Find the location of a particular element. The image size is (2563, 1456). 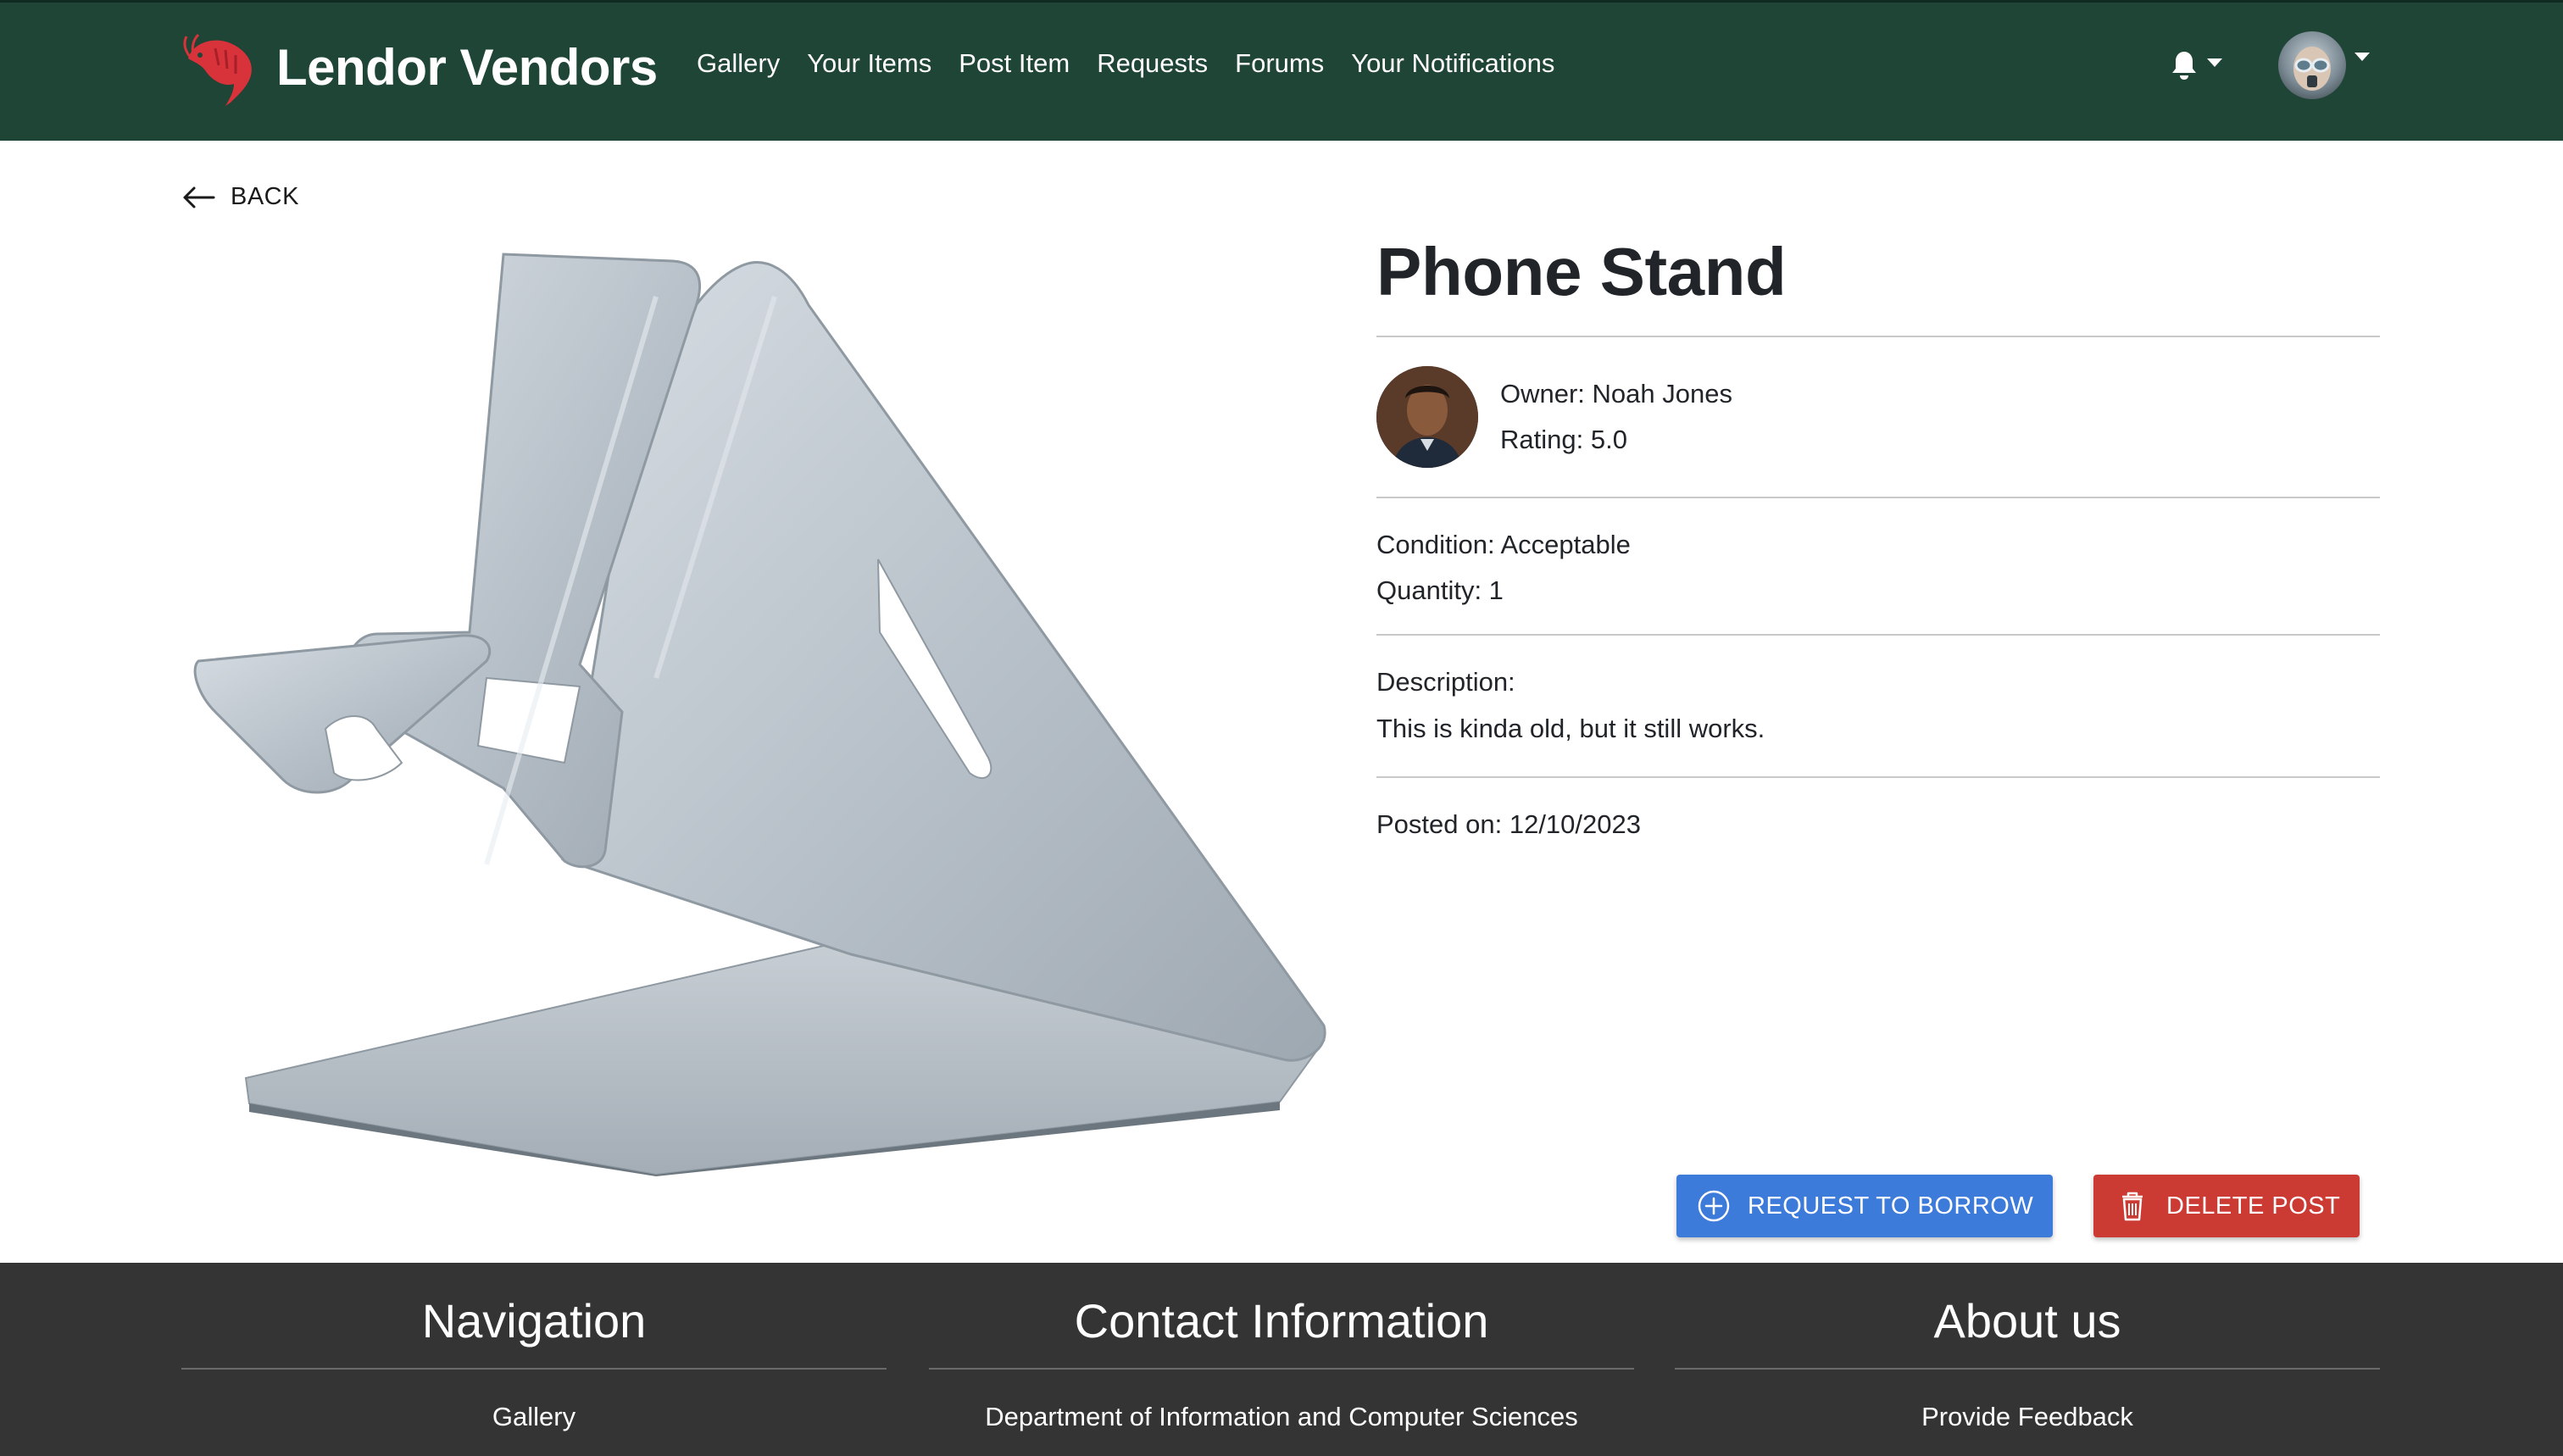

brand-name: Lendor Vendors is located at coordinates (467, 67).